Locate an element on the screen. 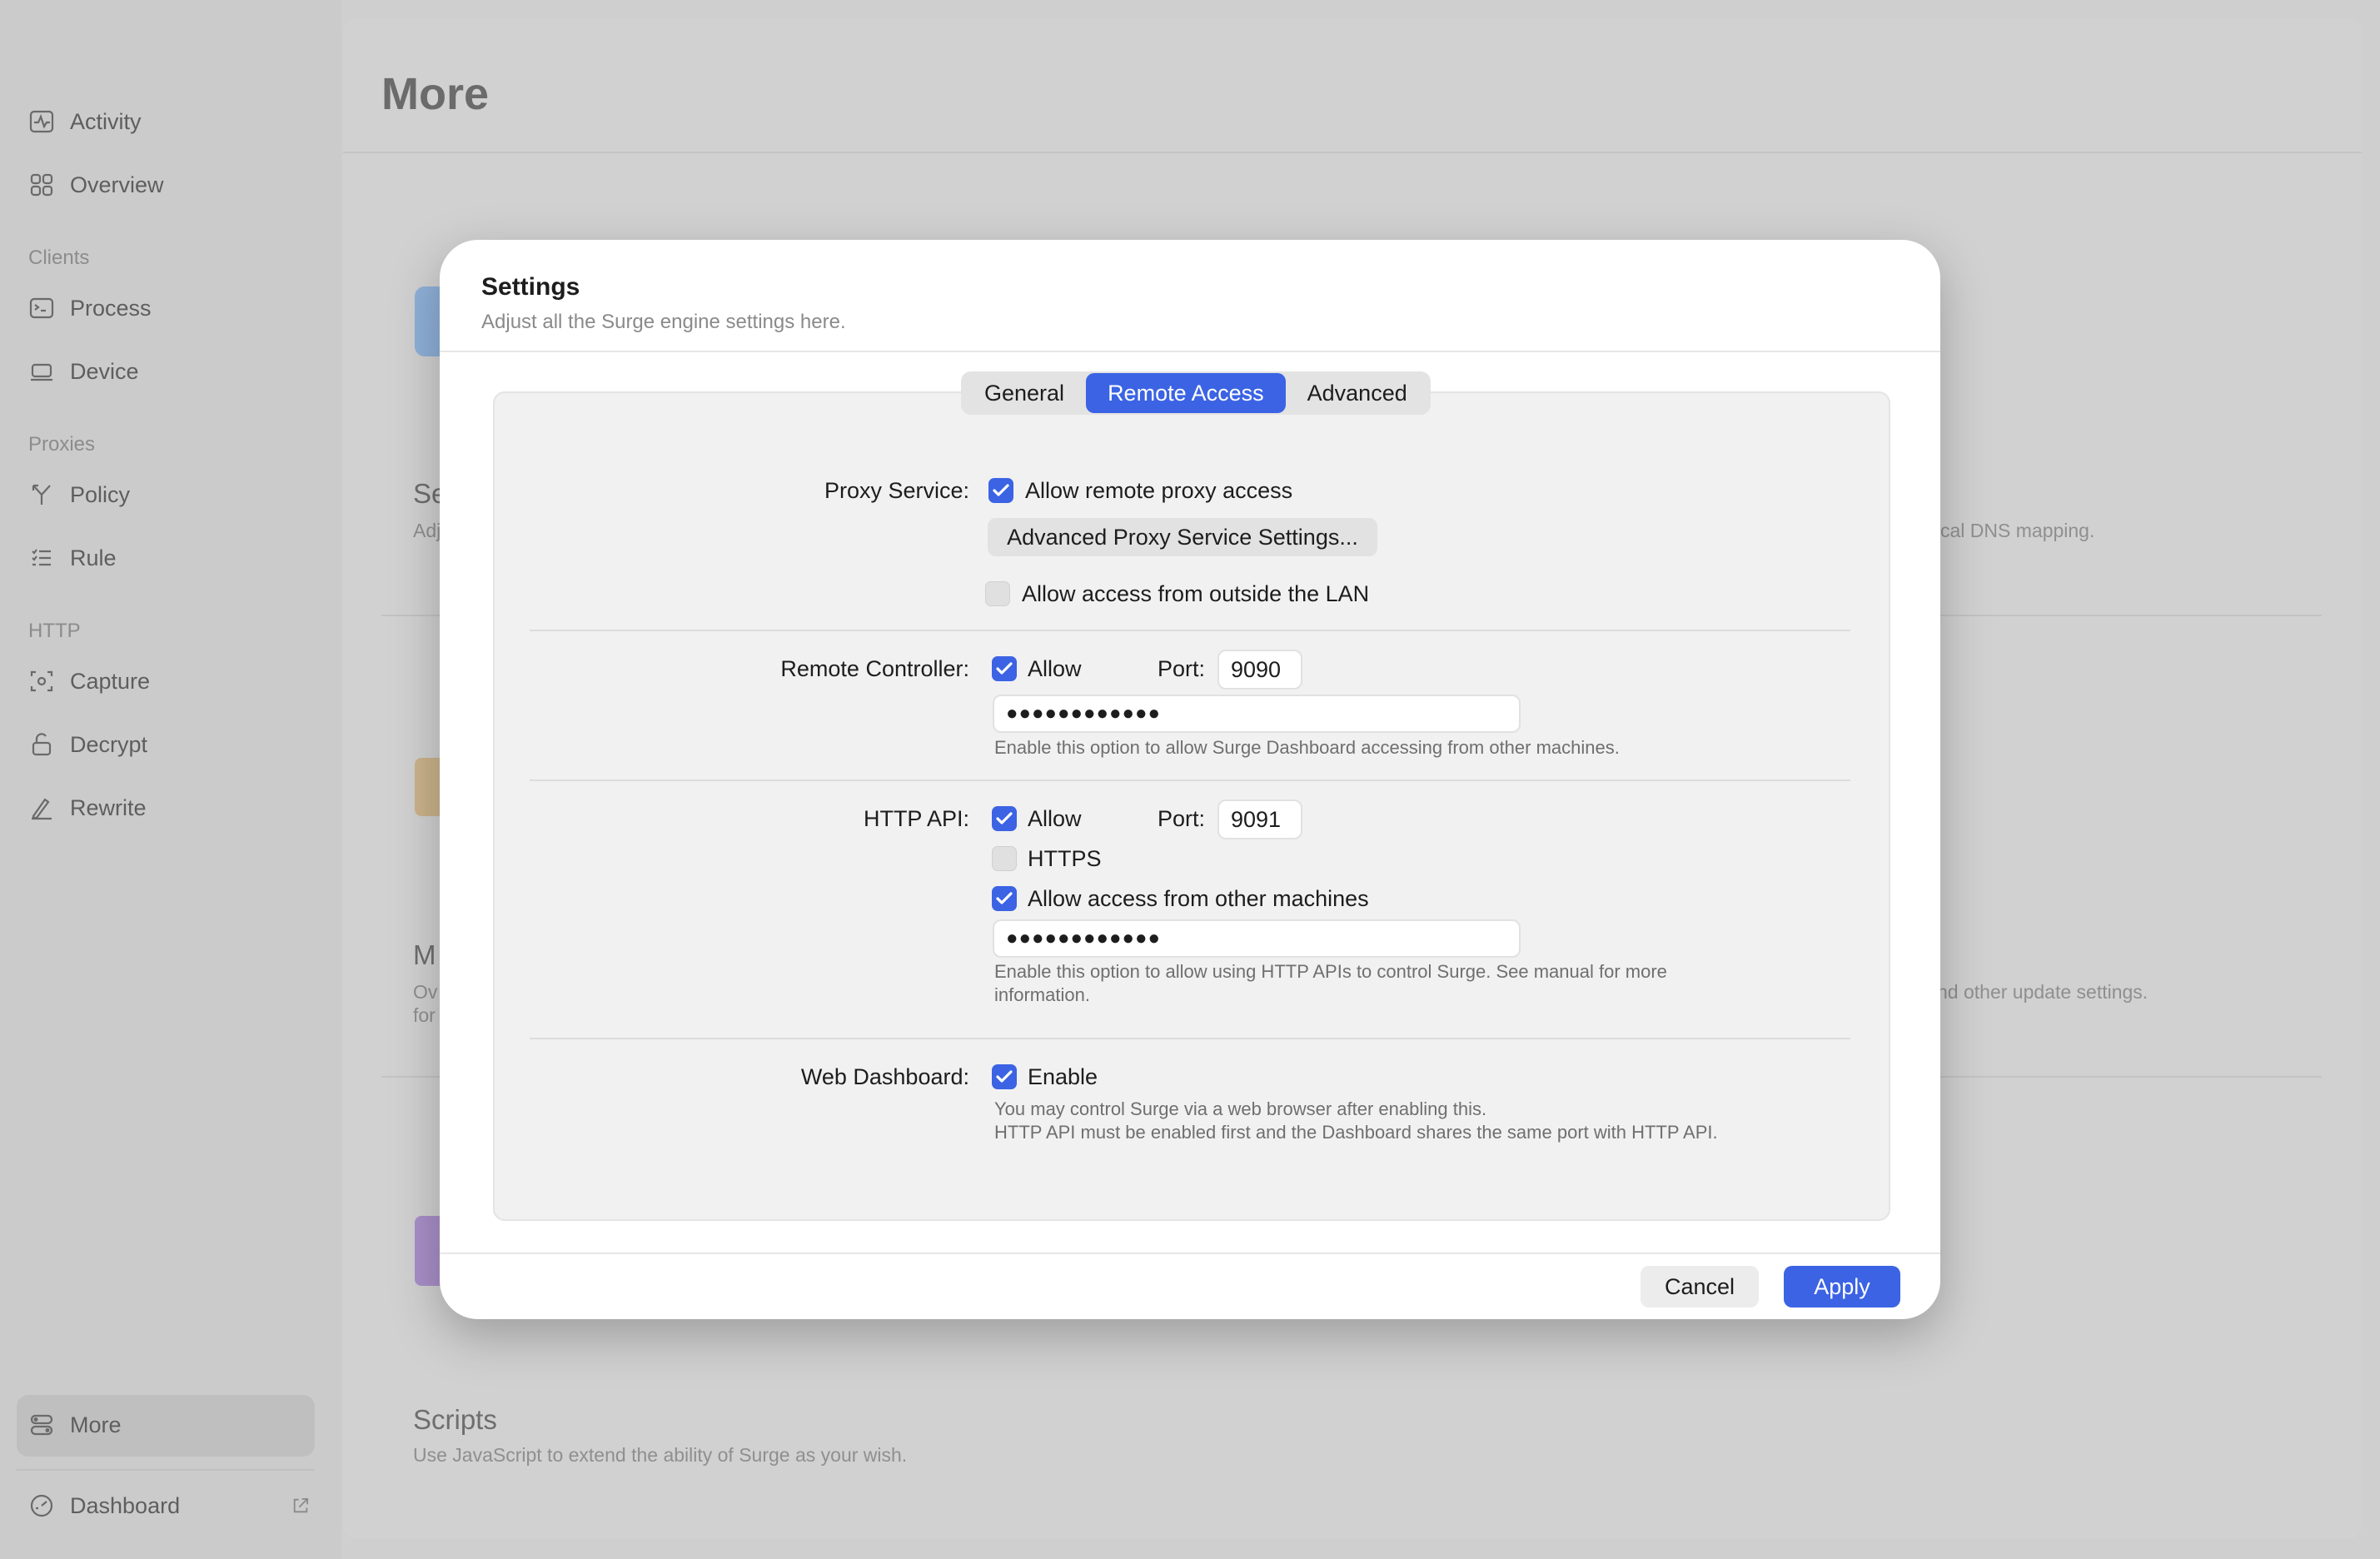  header-divider is located at coordinates (1352, 152).